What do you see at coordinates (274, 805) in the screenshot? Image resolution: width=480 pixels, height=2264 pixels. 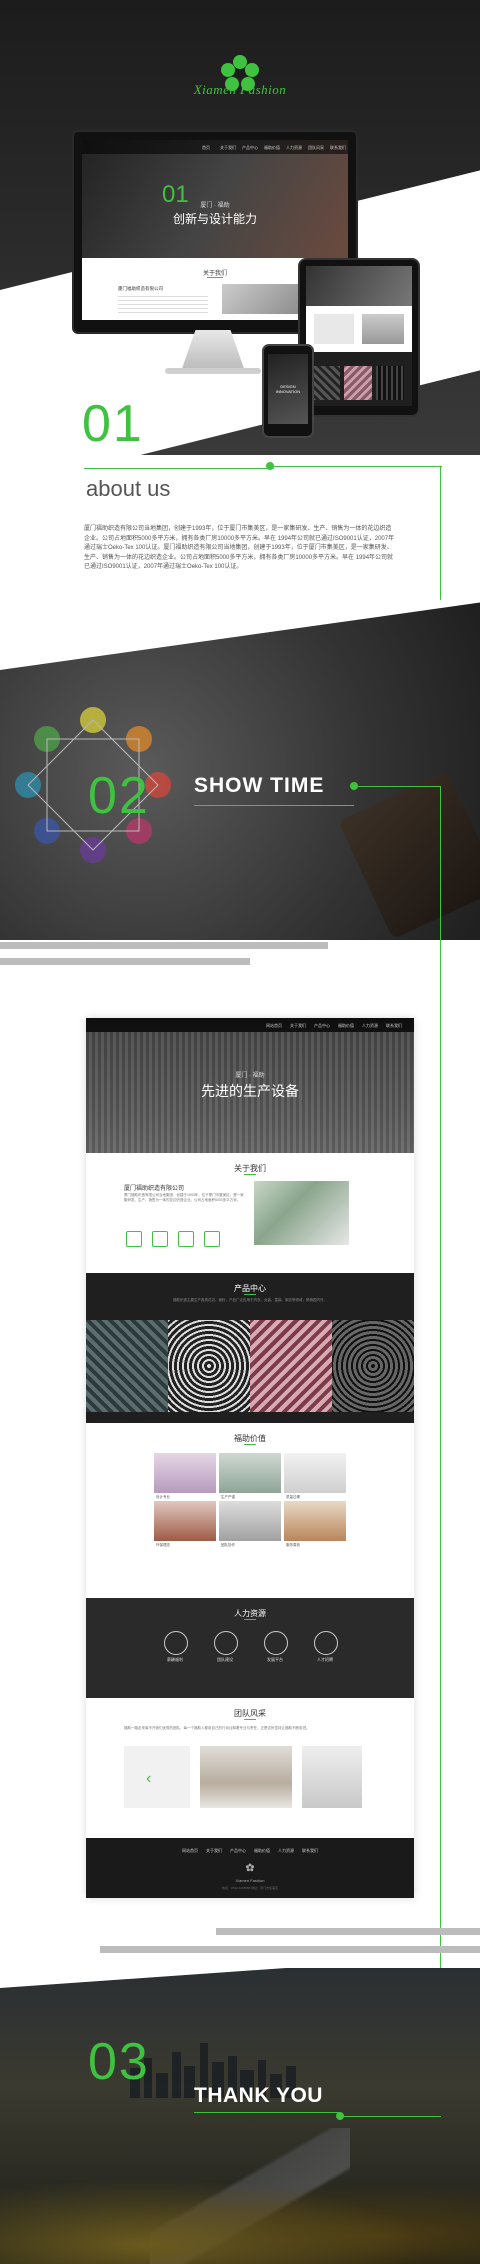 I see `showtime-divider` at bounding box center [274, 805].